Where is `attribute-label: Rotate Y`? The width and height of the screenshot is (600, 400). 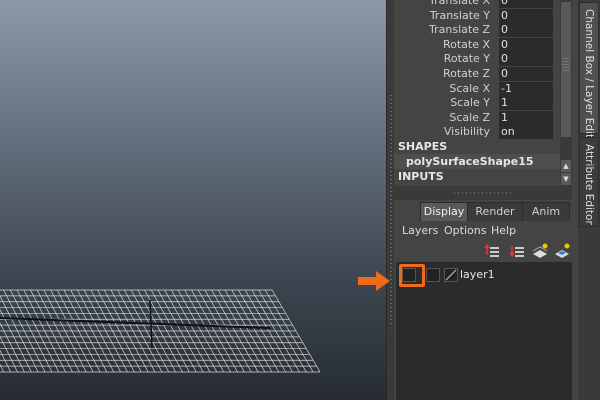
attribute-label: Rotate Y is located at coordinates (466, 59).